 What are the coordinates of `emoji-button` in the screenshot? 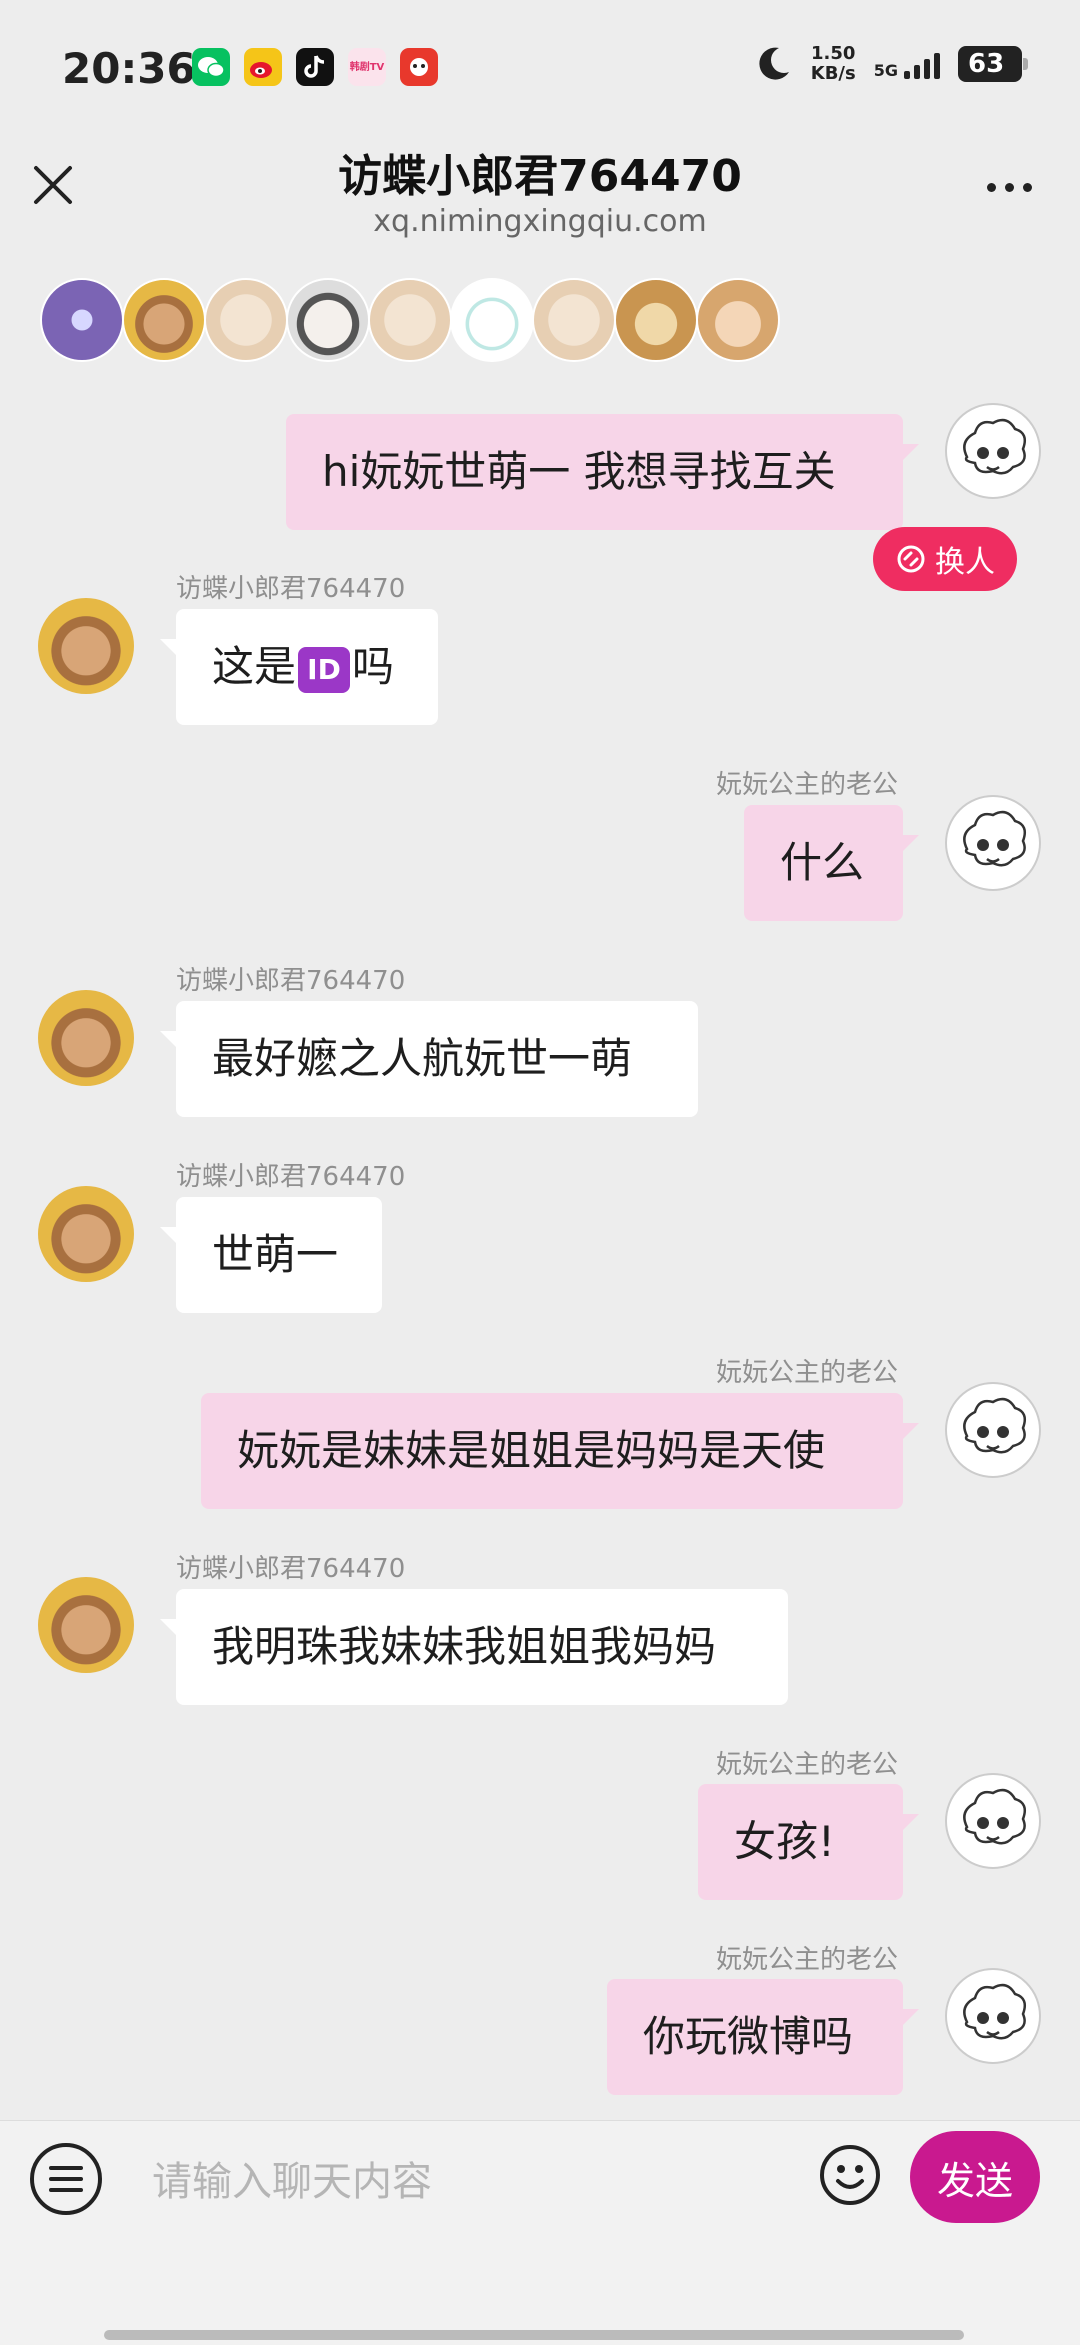 It's located at (850, 2175).